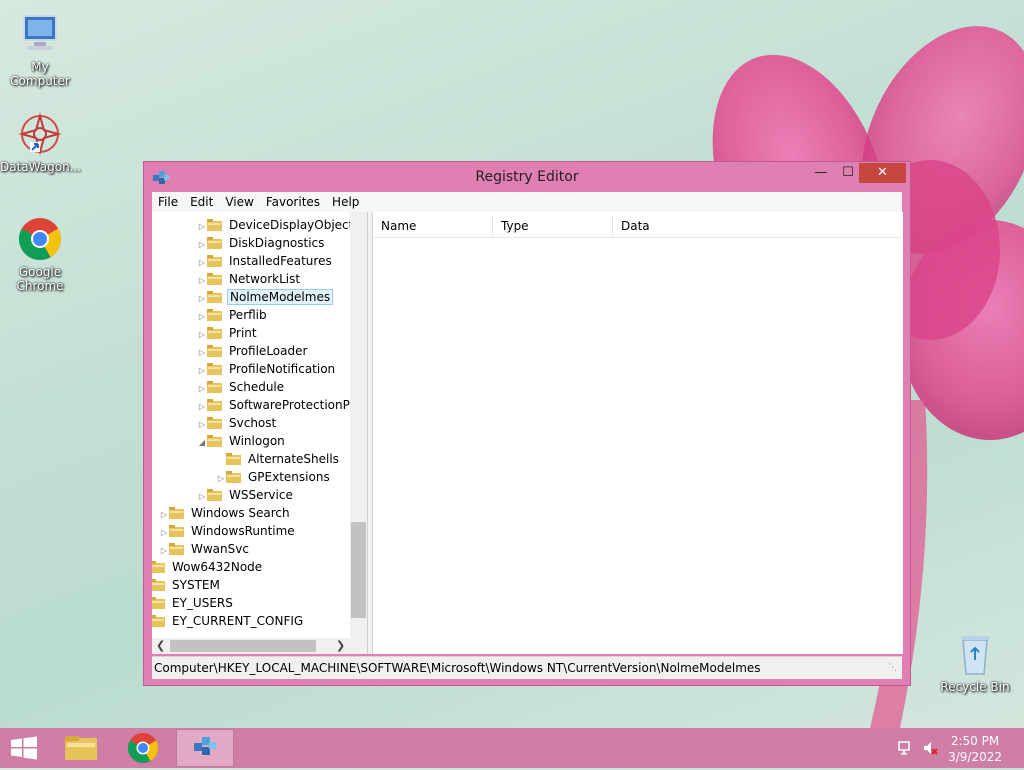 This screenshot has width=1024, height=770. I want to click on tree-node: EY_CURRENT_CONFIG, so click(228, 621).